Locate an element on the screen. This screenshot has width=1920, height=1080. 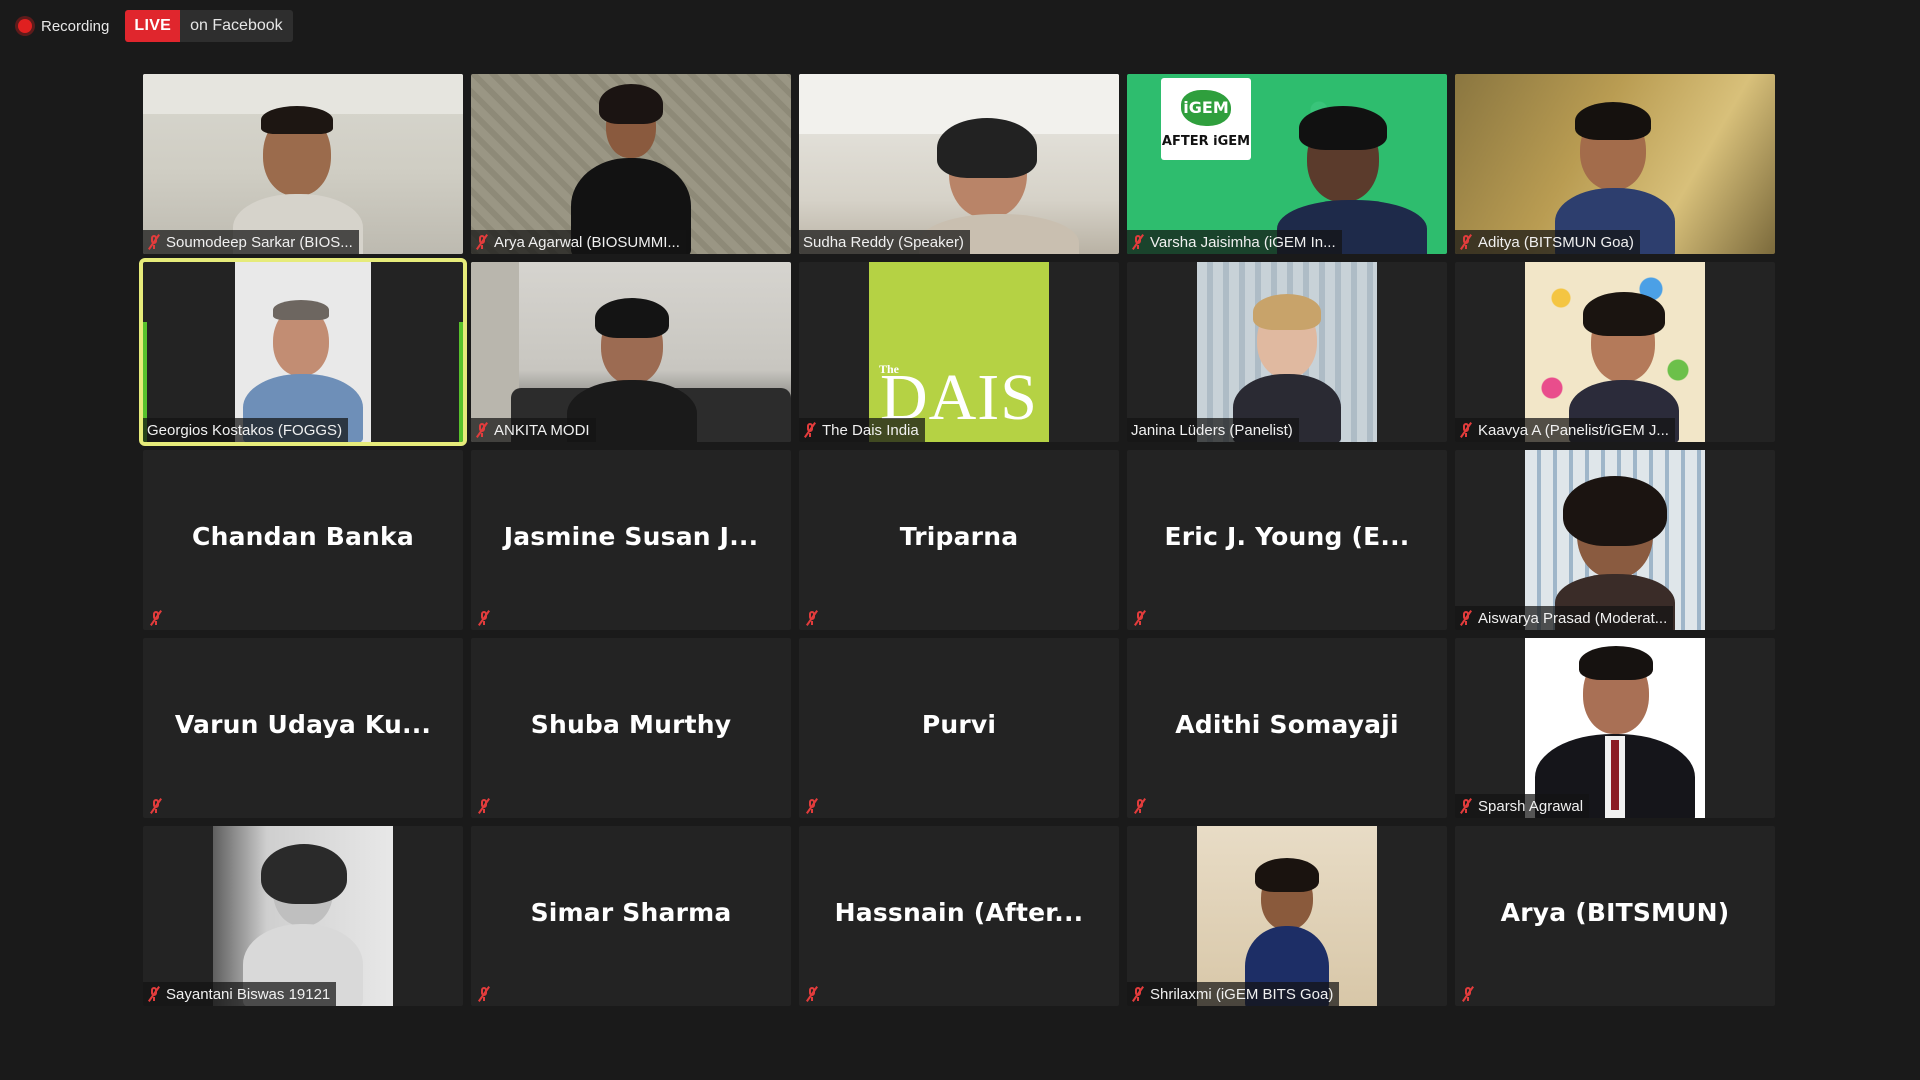
participant-tile: Shrilaxmi (iGEM BITS Goa) is located at coordinates (1287, 916).